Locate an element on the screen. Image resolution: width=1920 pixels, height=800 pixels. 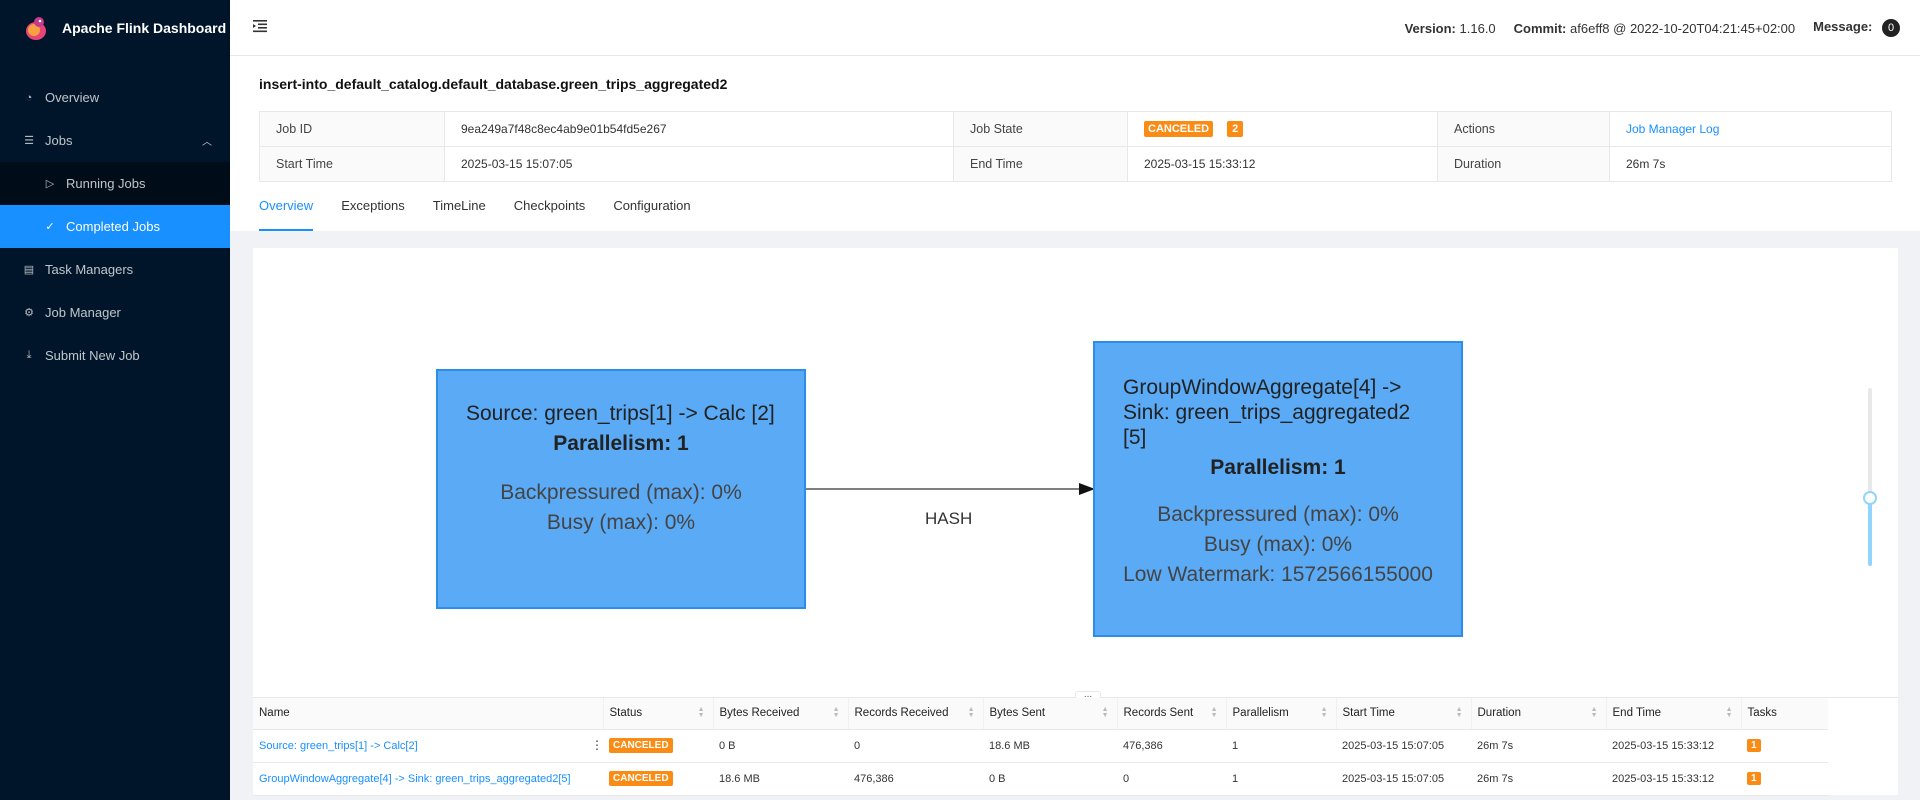
tab-configuration: Configuration is located at coordinates (651, 212).